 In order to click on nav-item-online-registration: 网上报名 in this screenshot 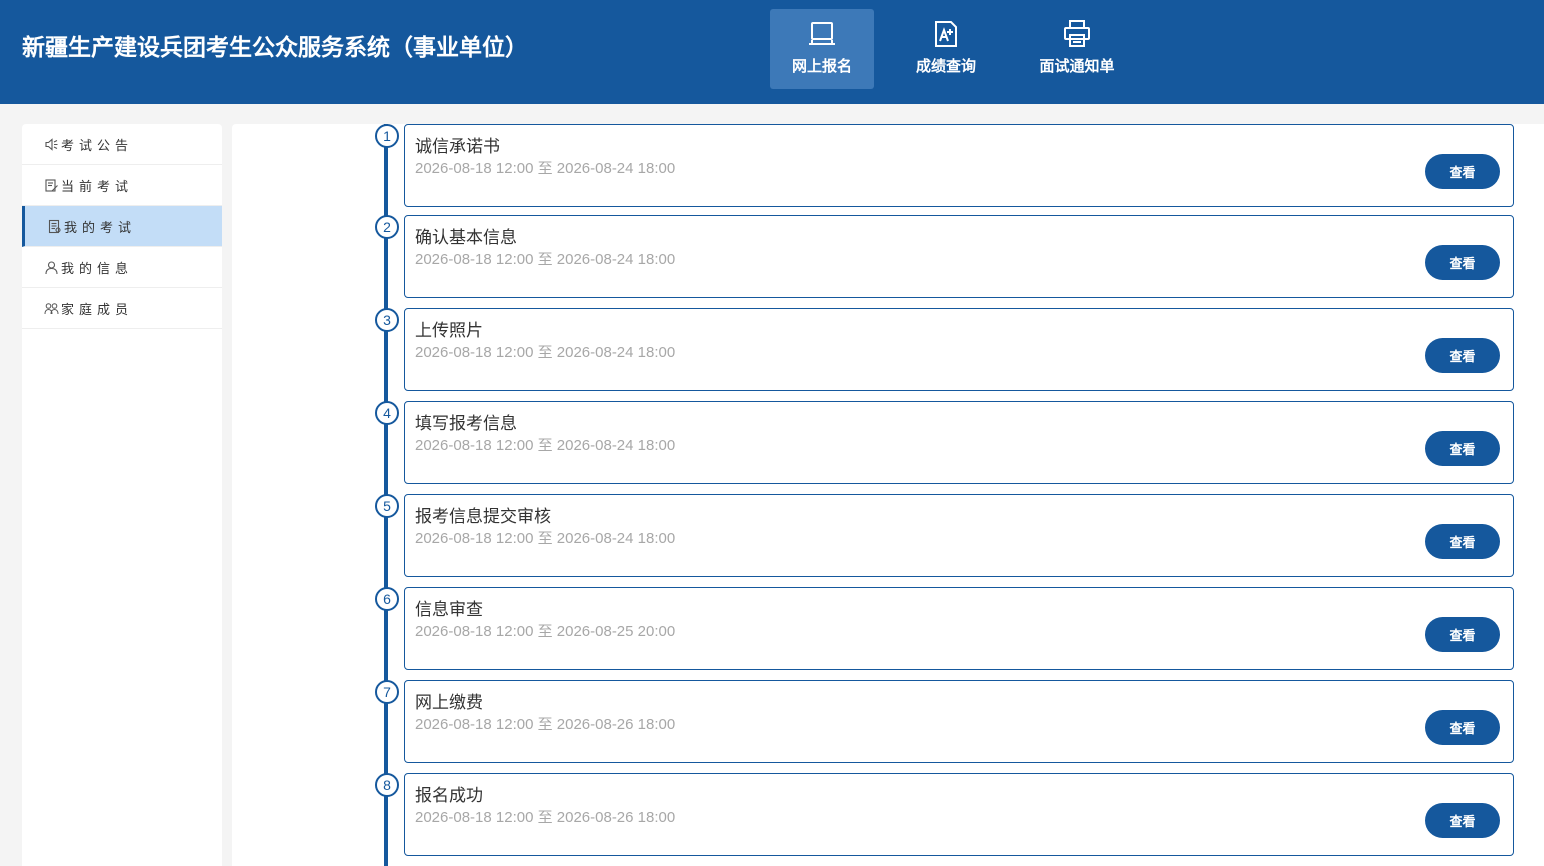, I will do `click(822, 49)`.